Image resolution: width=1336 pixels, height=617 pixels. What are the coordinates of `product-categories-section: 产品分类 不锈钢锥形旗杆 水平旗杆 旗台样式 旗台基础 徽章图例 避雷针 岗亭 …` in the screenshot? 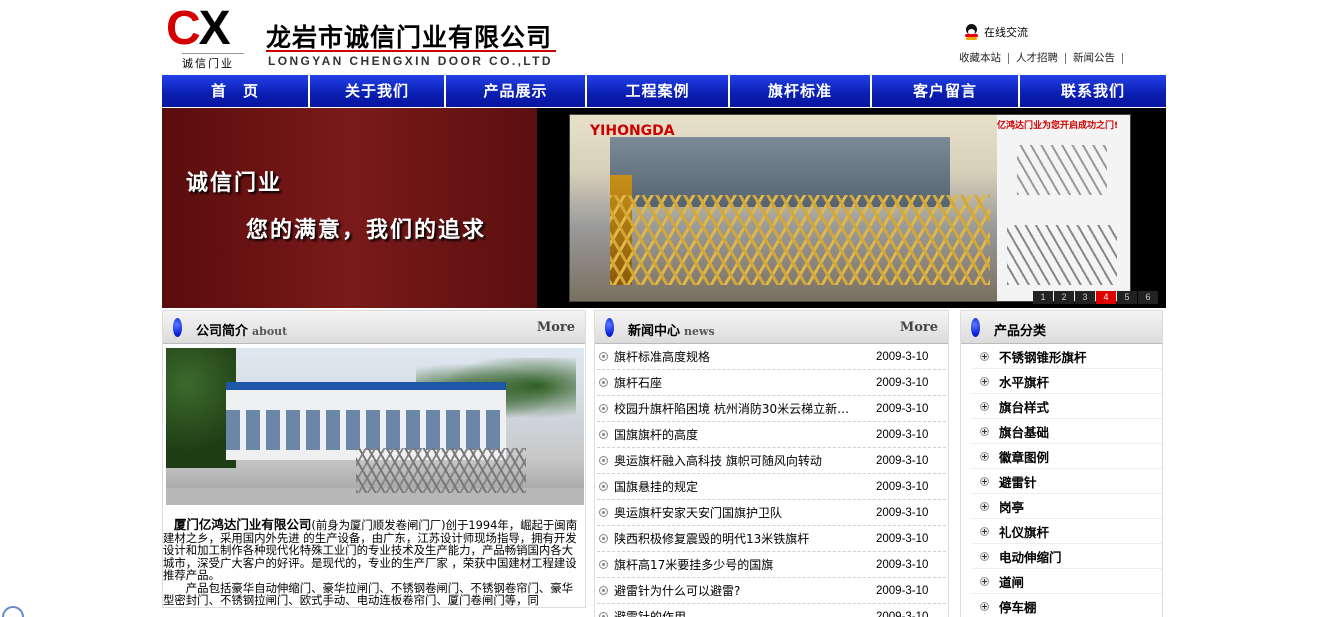 It's located at (1061, 463).